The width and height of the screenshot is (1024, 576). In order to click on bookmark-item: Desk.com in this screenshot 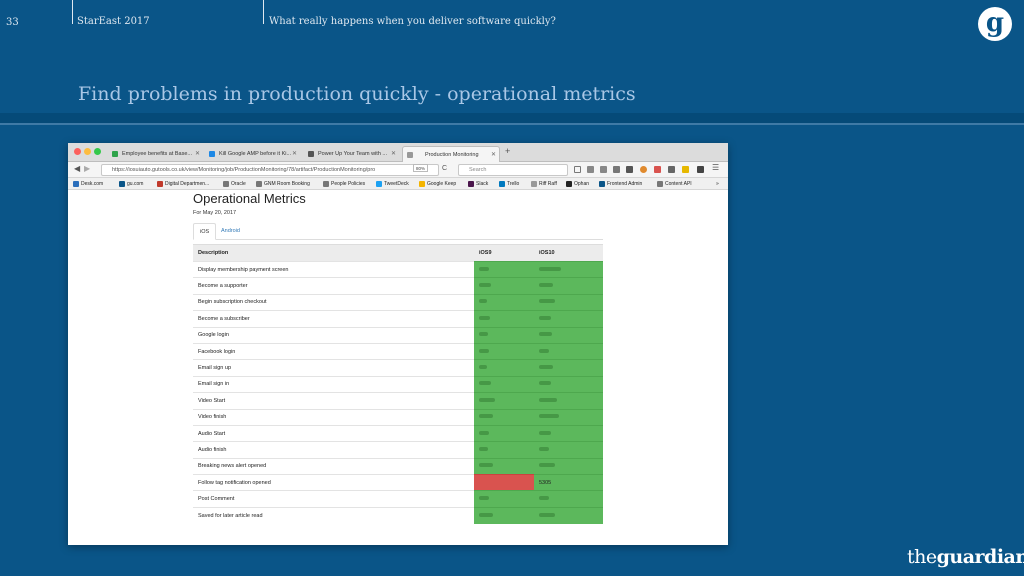, I will do `click(87, 184)`.